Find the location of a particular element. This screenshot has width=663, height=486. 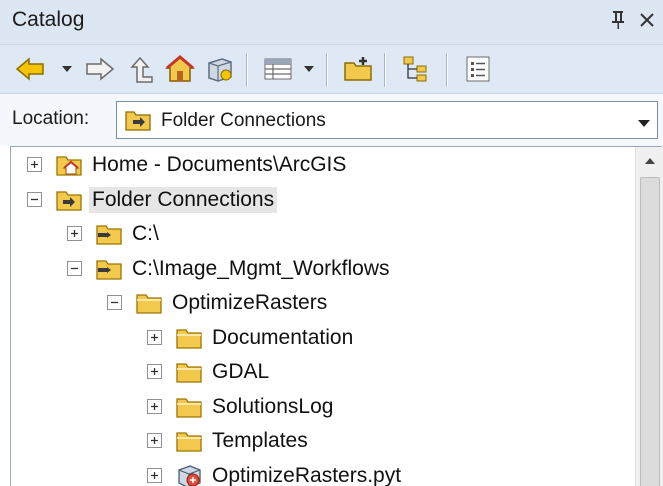

tree-item-label: C:\ is located at coordinates (145, 233).